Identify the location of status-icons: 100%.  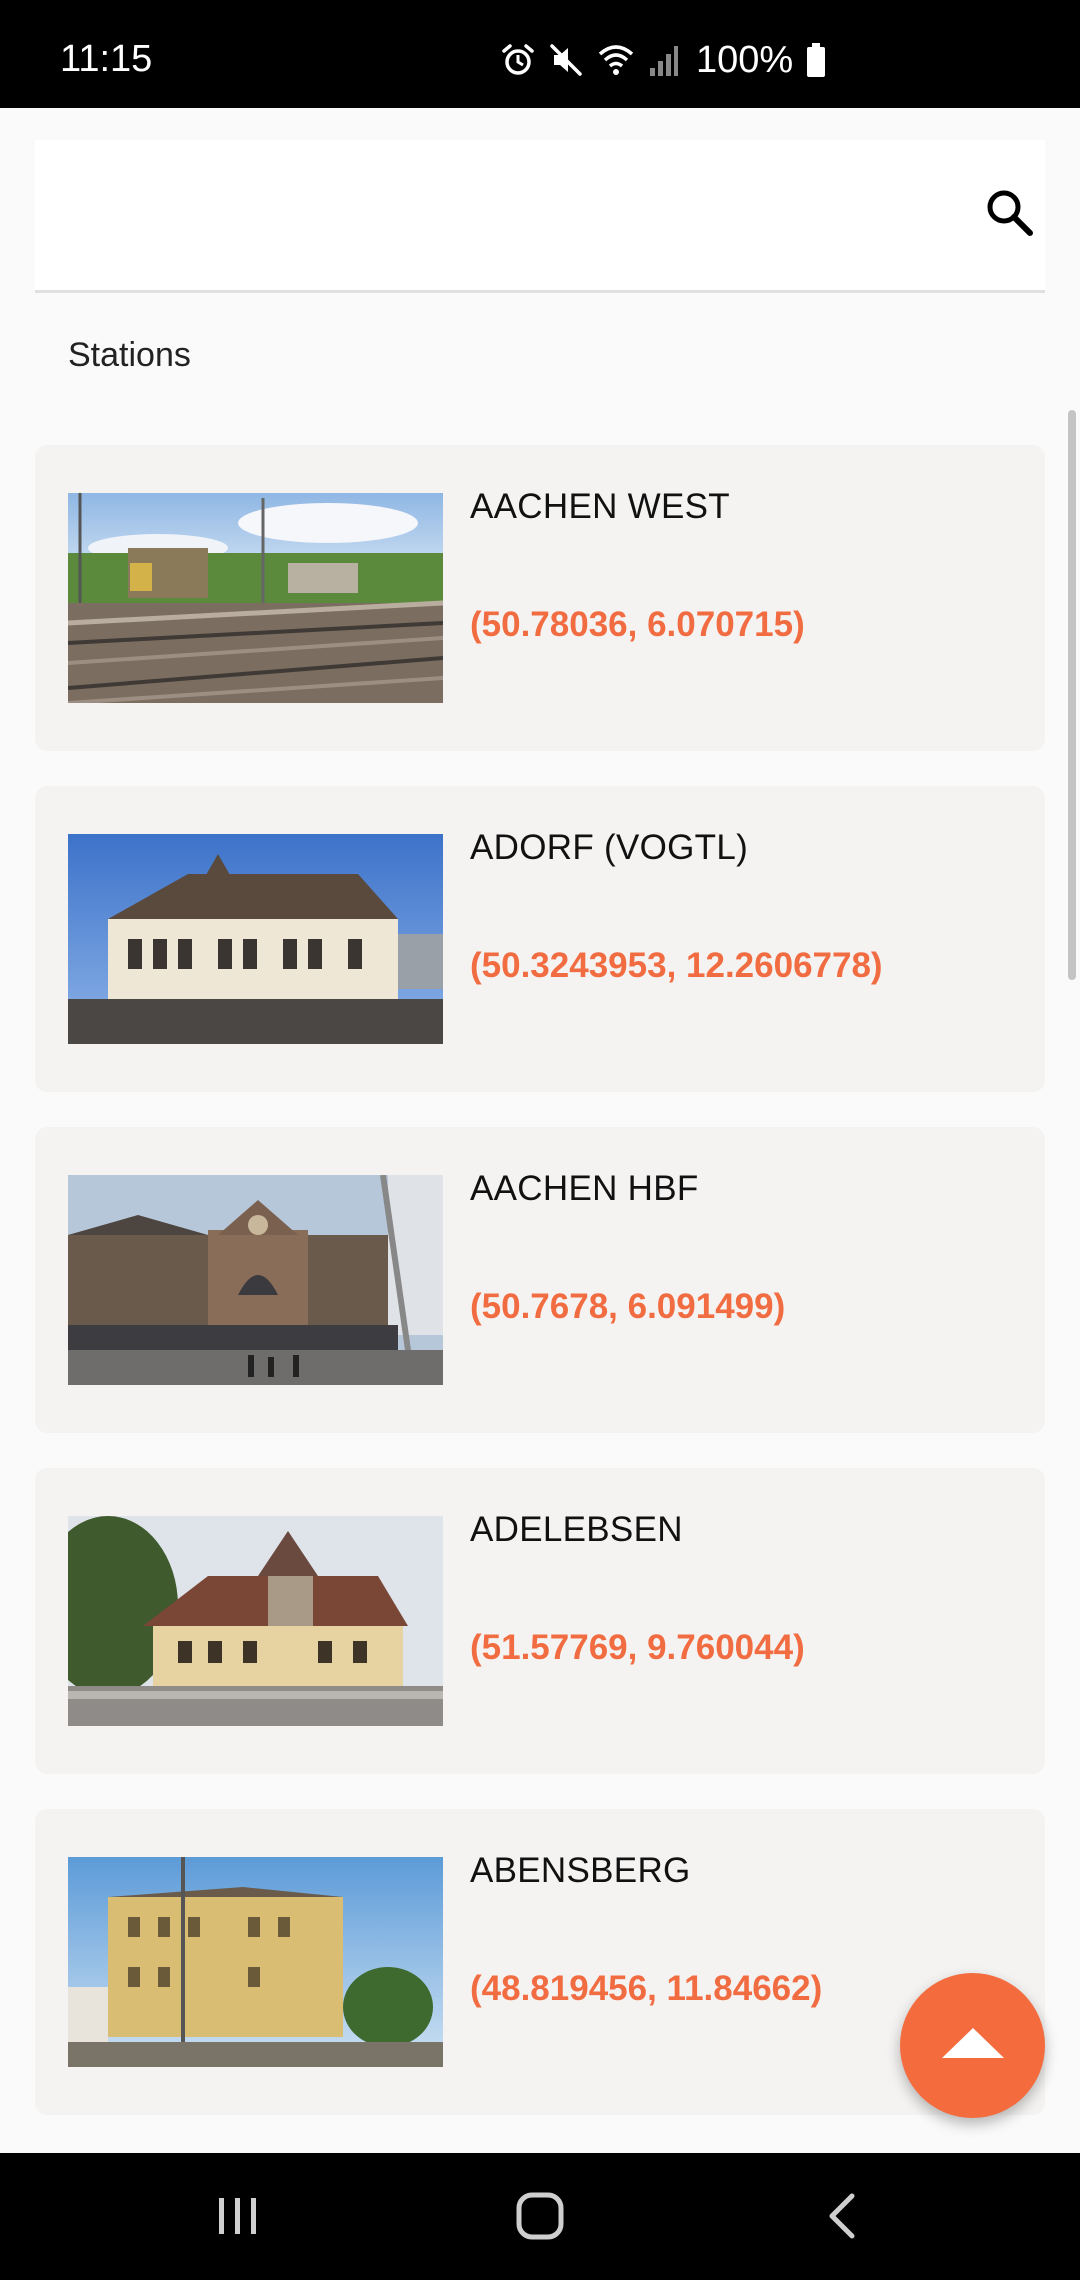
(663, 60).